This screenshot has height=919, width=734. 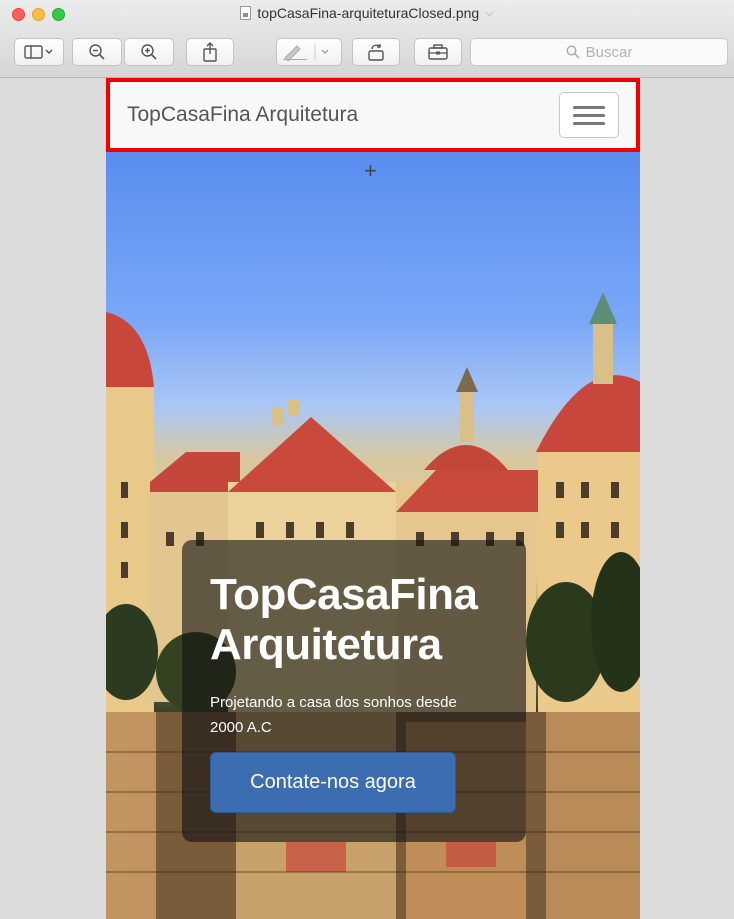 I want to click on share-button, so click(x=210, y=52).